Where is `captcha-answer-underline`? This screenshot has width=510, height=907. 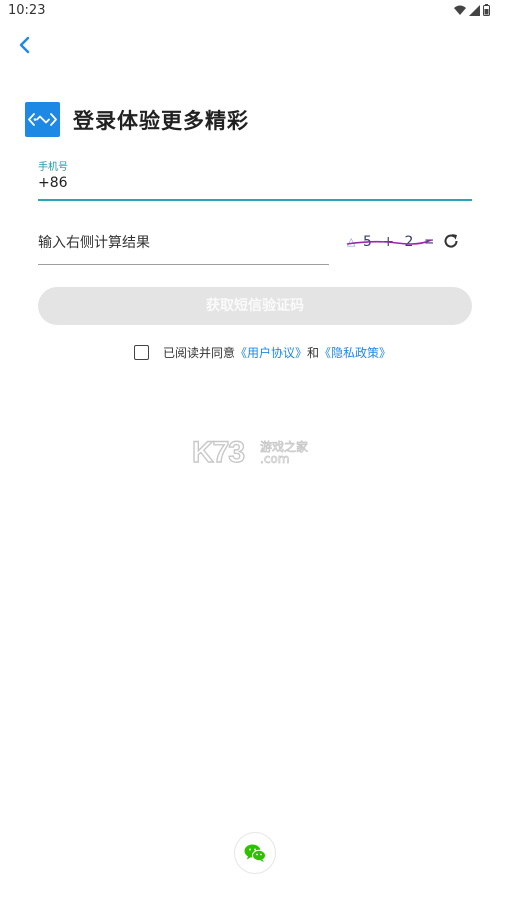 captcha-answer-underline is located at coordinates (183, 264).